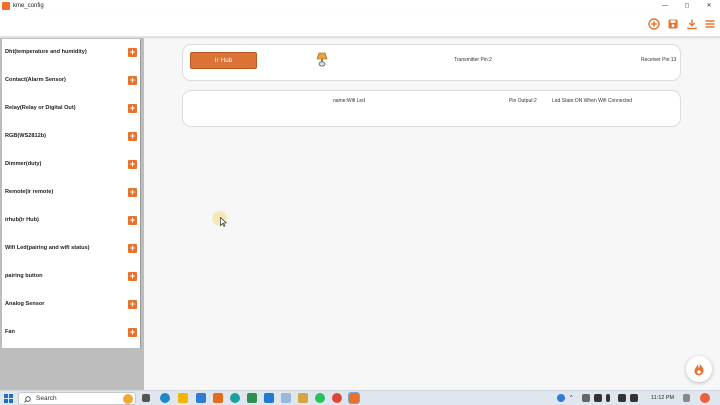 The image size is (720, 405). I want to click on copilot-icon, so click(705, 398).